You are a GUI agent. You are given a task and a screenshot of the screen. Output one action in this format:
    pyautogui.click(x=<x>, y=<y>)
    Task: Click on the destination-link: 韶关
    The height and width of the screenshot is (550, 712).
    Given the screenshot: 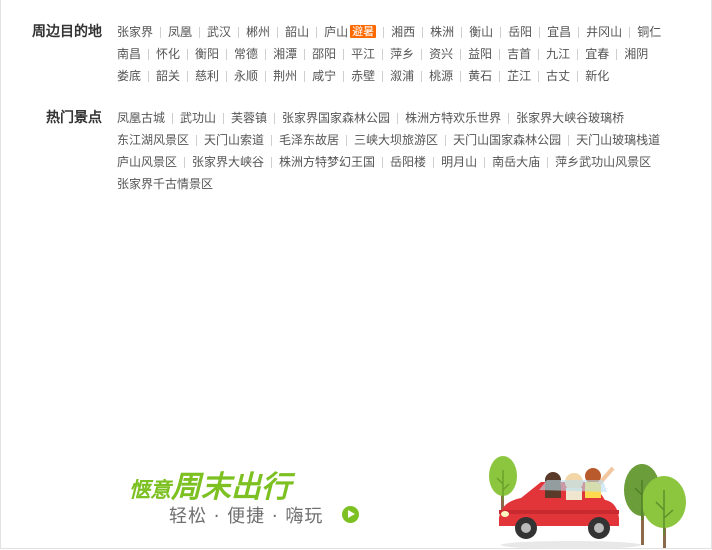 What is the action you would take?
    pyautogui.click(x=175, y=76)
    